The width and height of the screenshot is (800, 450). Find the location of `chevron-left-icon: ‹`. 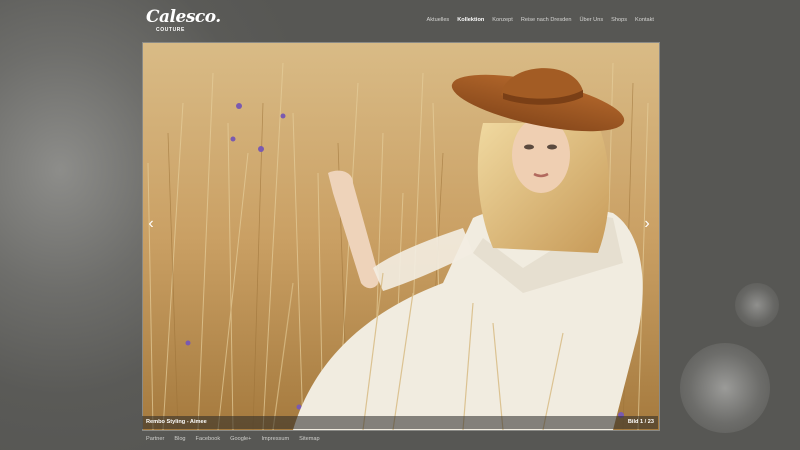

chevron-left-icon: ‹ is located at coordinates (151, 223).